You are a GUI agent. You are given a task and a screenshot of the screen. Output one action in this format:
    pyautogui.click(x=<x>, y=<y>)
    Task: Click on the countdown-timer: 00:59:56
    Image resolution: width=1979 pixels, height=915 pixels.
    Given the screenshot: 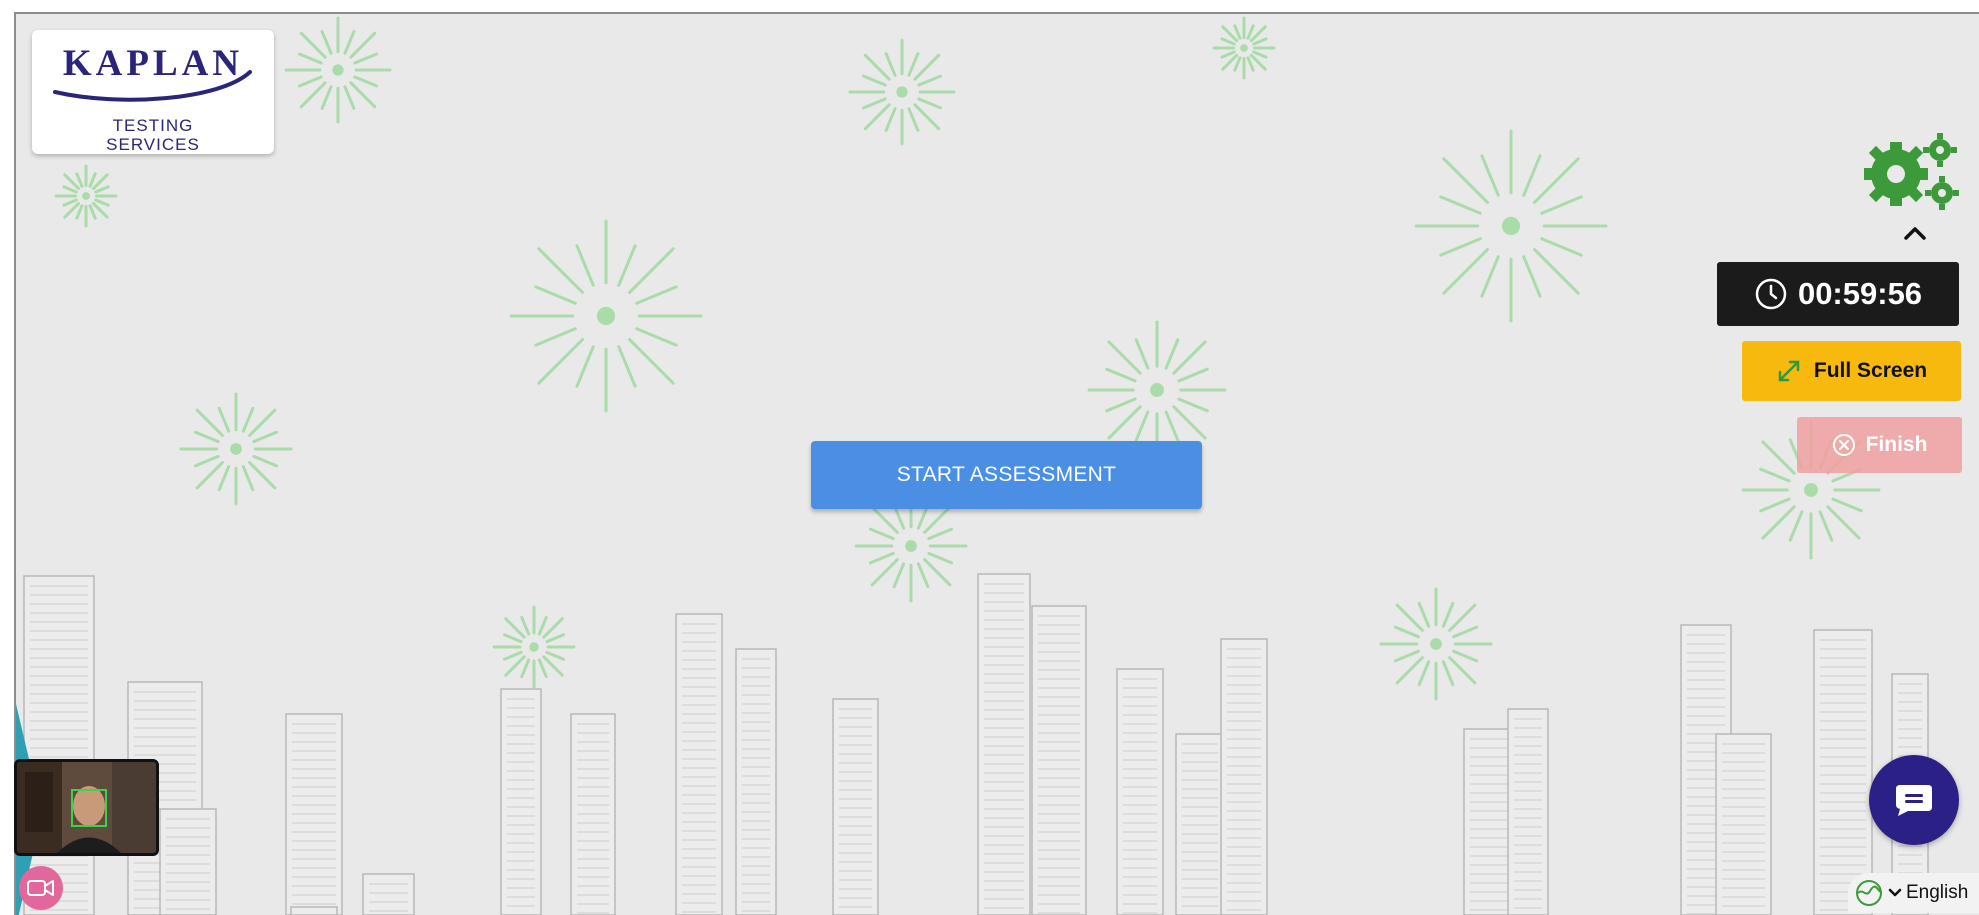 What is the action you would take?
    pyautogui.click(x=1838, y=294)
    